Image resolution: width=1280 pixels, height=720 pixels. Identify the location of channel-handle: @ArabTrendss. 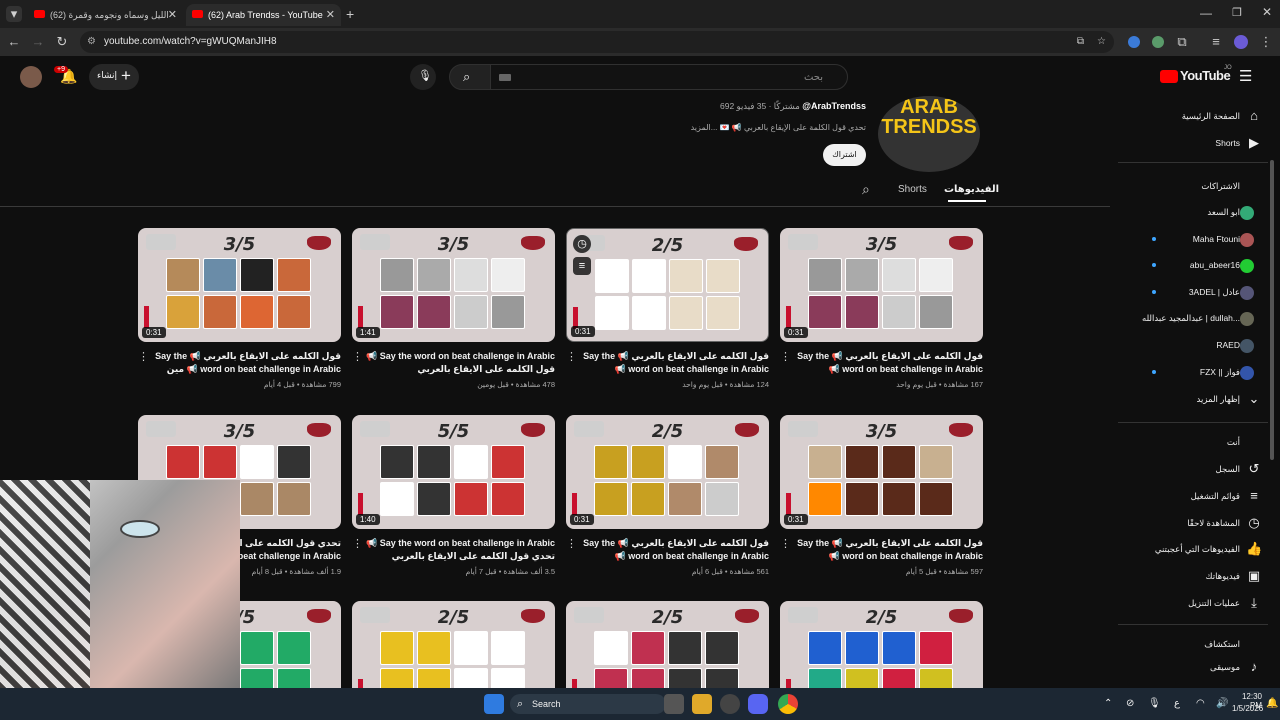
(834, 106).